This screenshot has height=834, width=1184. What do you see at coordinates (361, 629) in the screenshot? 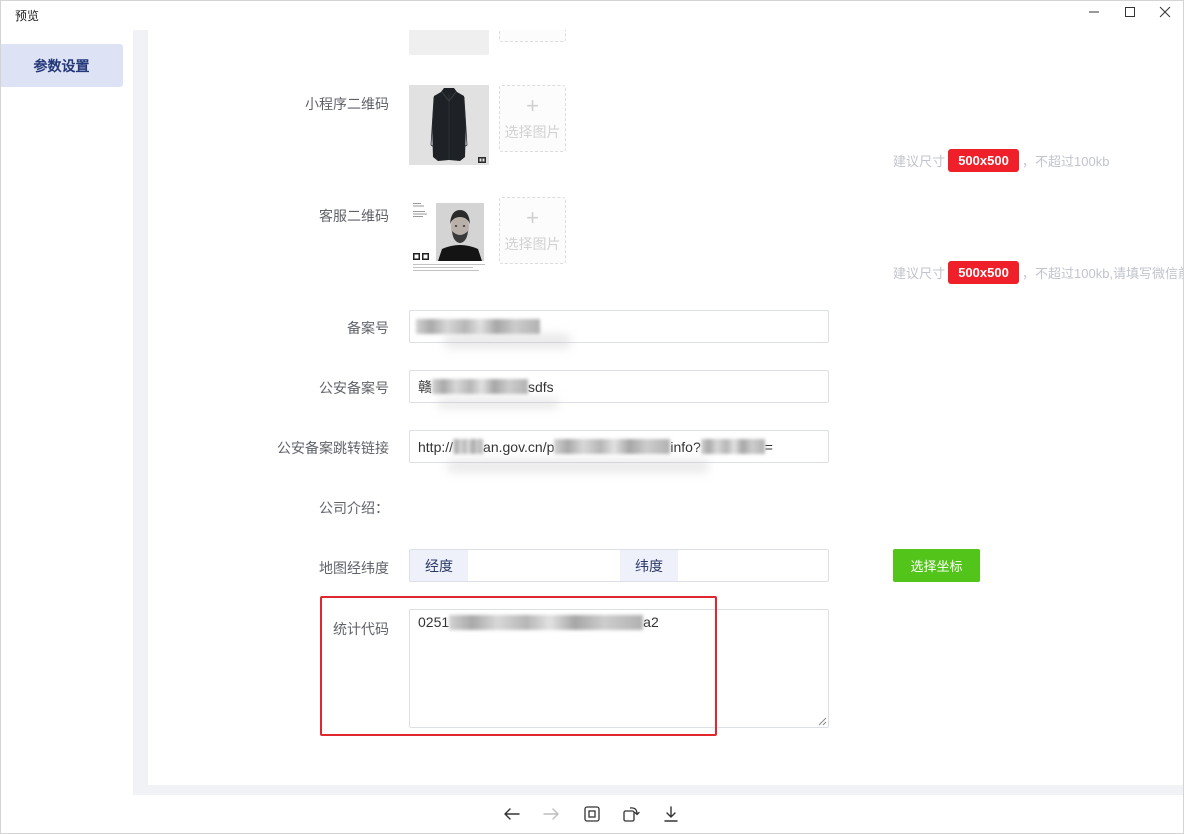
I see `stats-code-label: 统计代码` at bounding box center [361, 629].